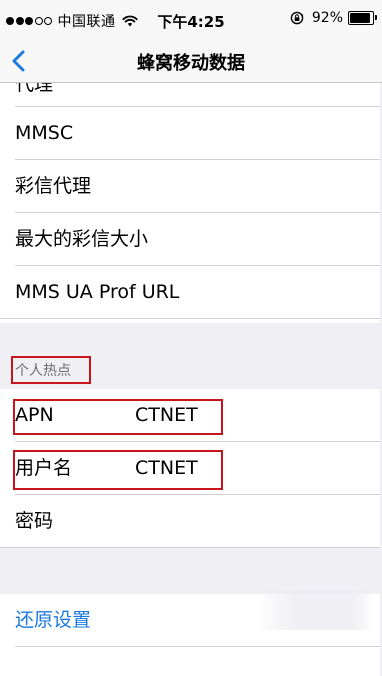  I want to click on battery-icon, so click(362, 18).